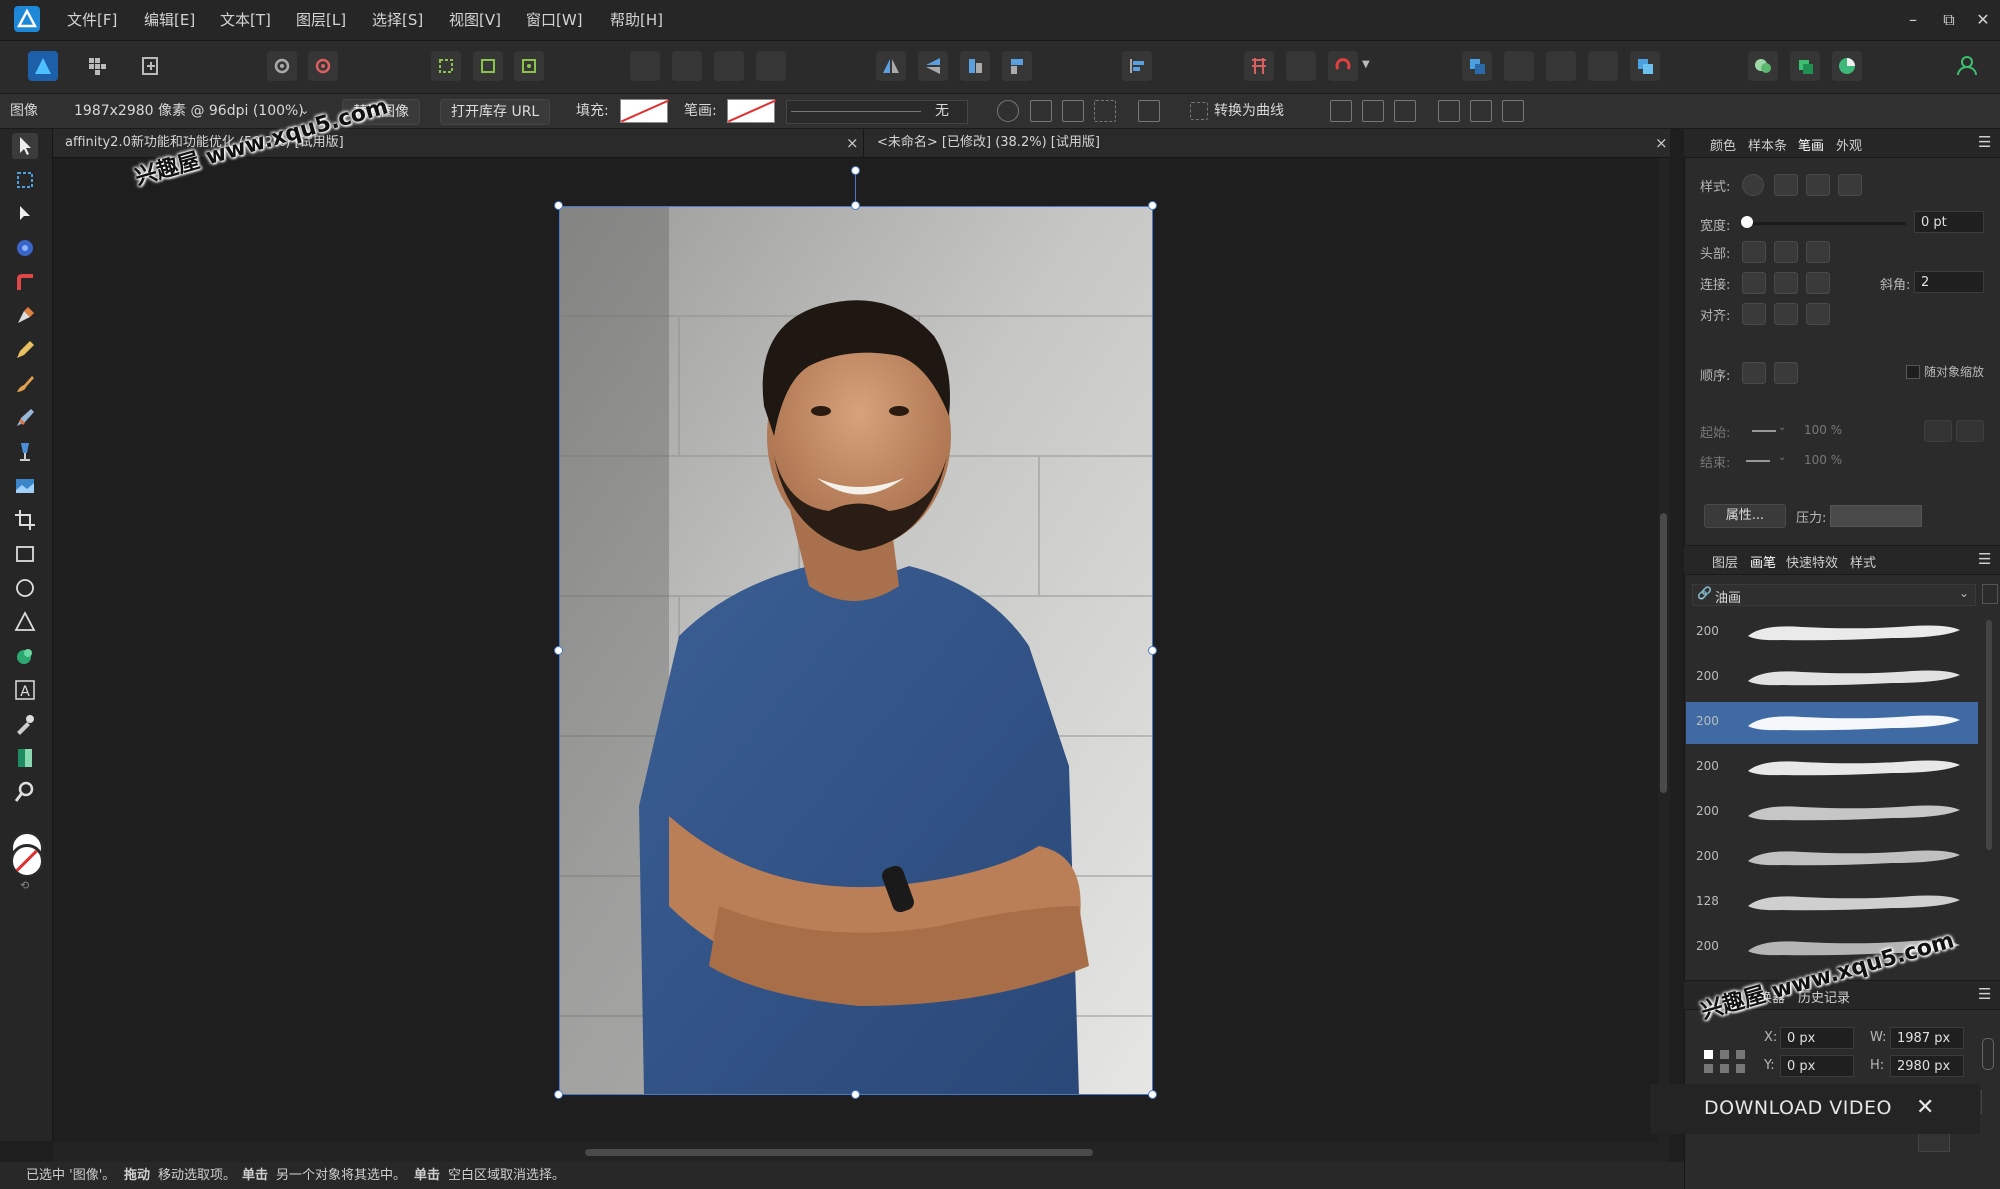 This screenshot has height=1189, width=2000. What do you see at coordinates (1811, 144) in the screenshot?
I see `tab-stroke: 笔画` at bounding box center [1811, 144].